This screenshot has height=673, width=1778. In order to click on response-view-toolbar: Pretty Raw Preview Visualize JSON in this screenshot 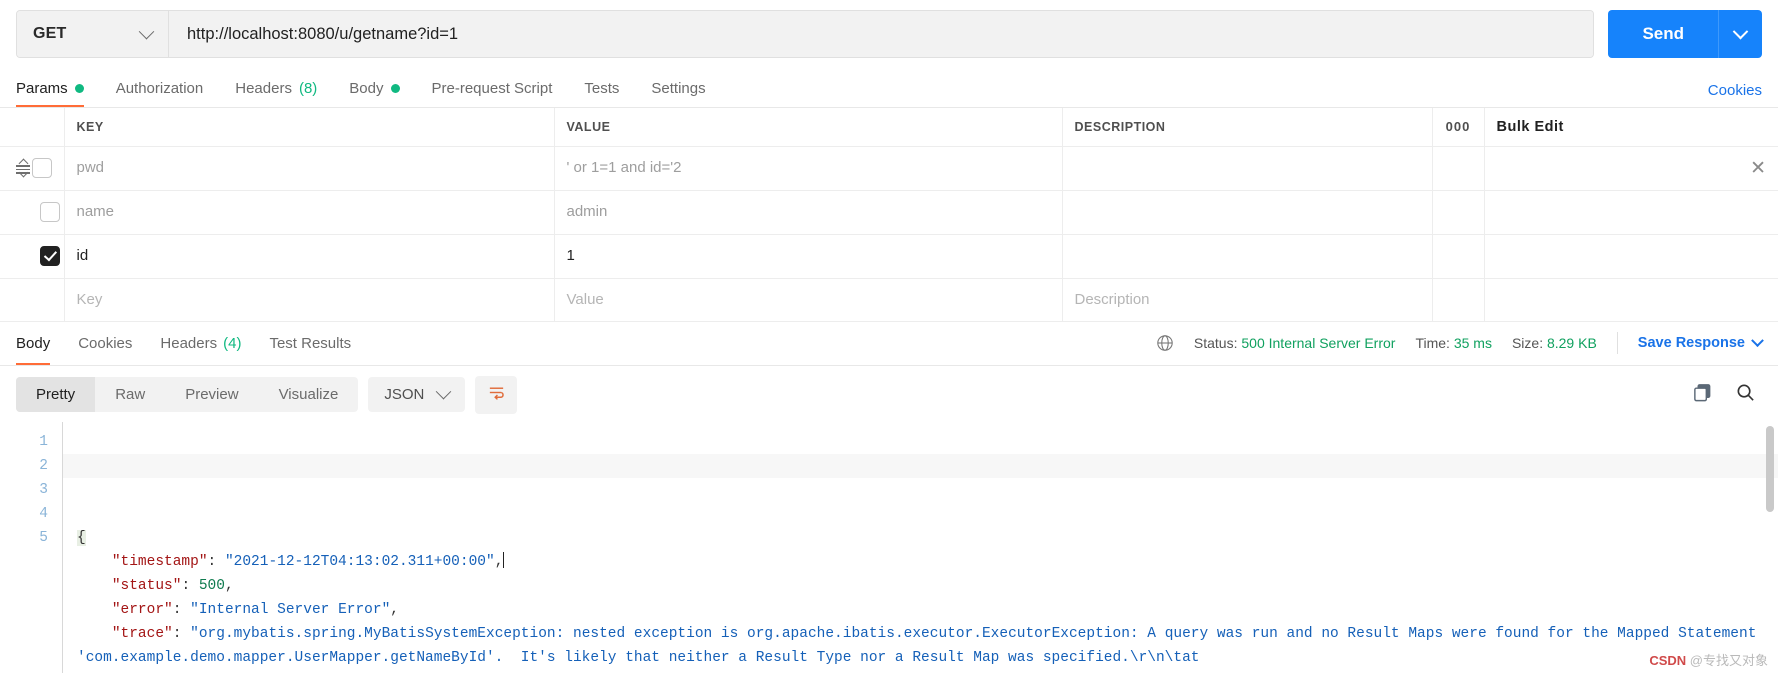, I will do `click(889, 394)`.